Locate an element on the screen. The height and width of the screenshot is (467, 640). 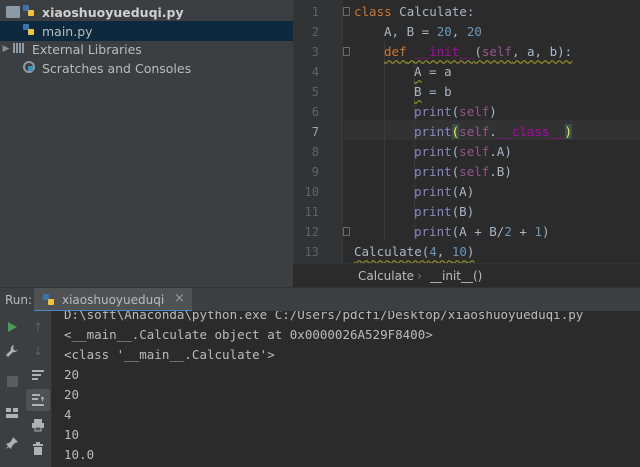
run-label: Run: is located at coordinates (19, 300).